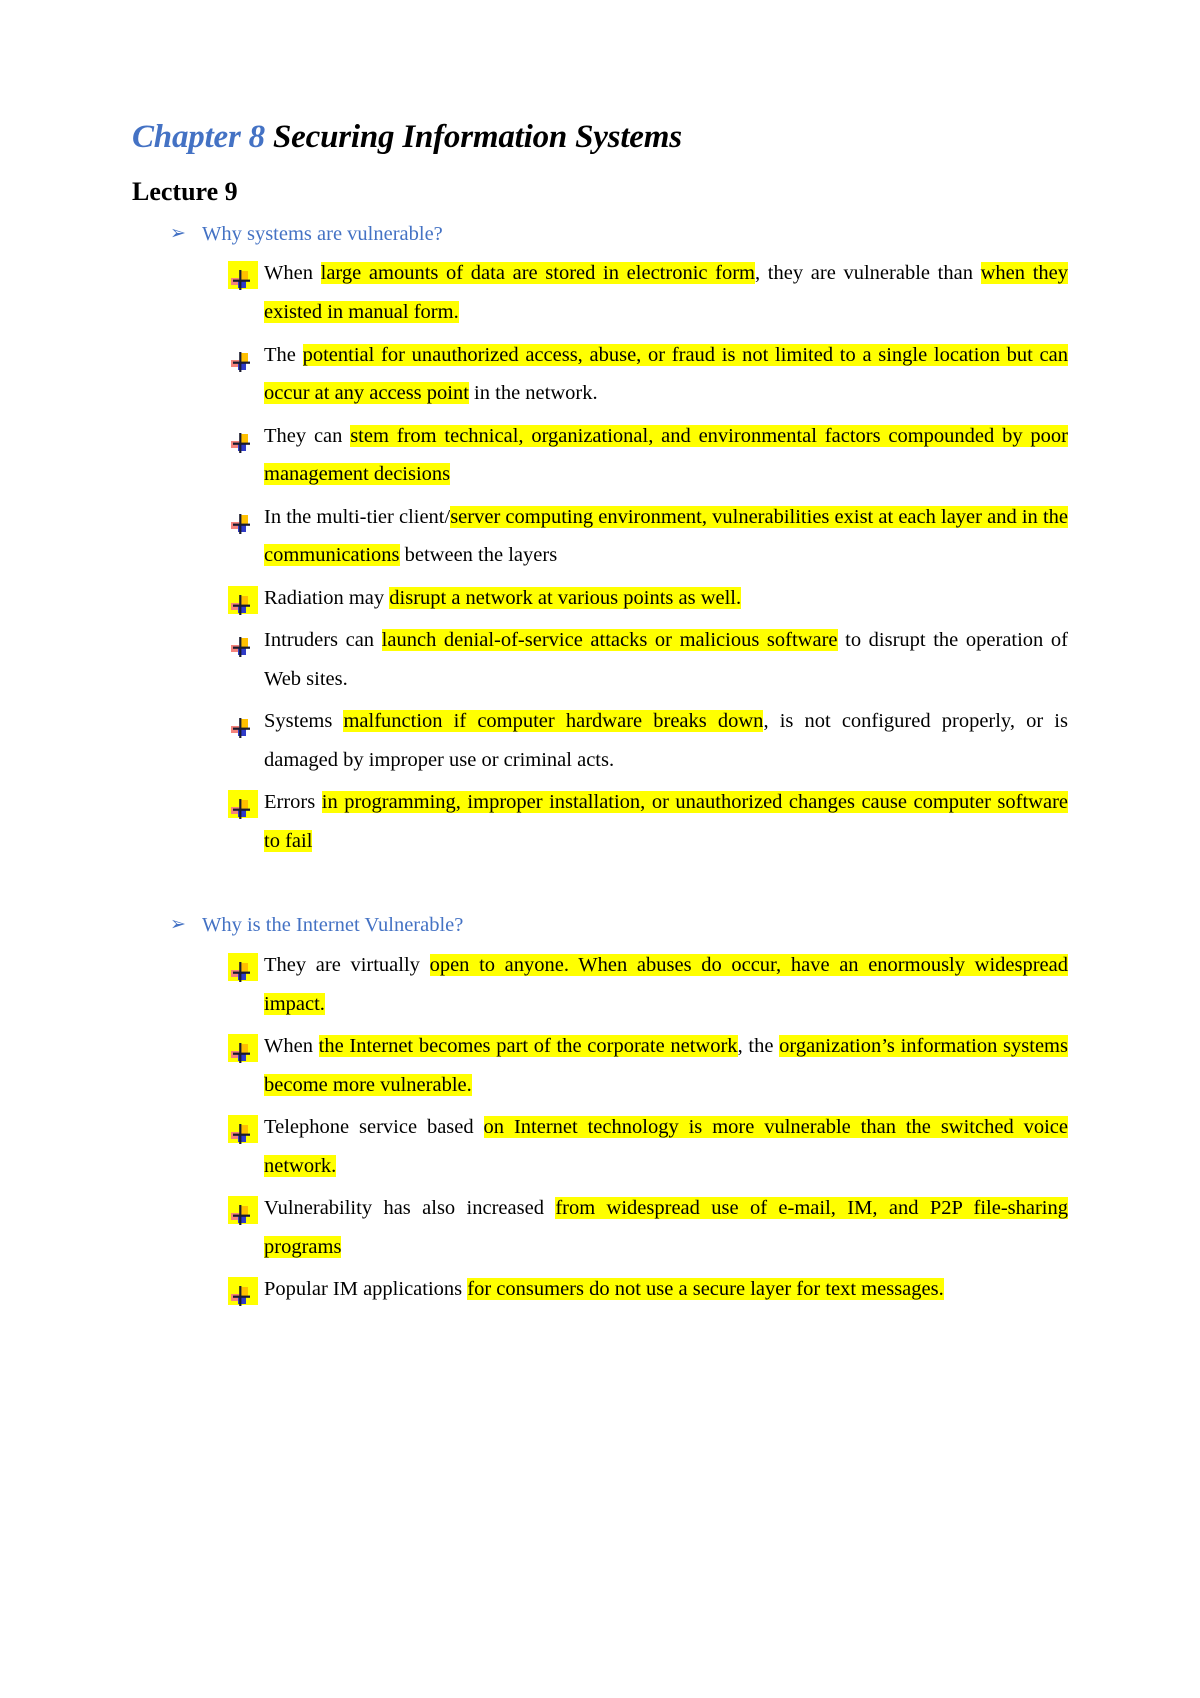 The width and height of the screenshot is (1200, 1698). Describe the element at coordinates (307, 435) in the screenshot. I see `plain-text: They can` at that location.